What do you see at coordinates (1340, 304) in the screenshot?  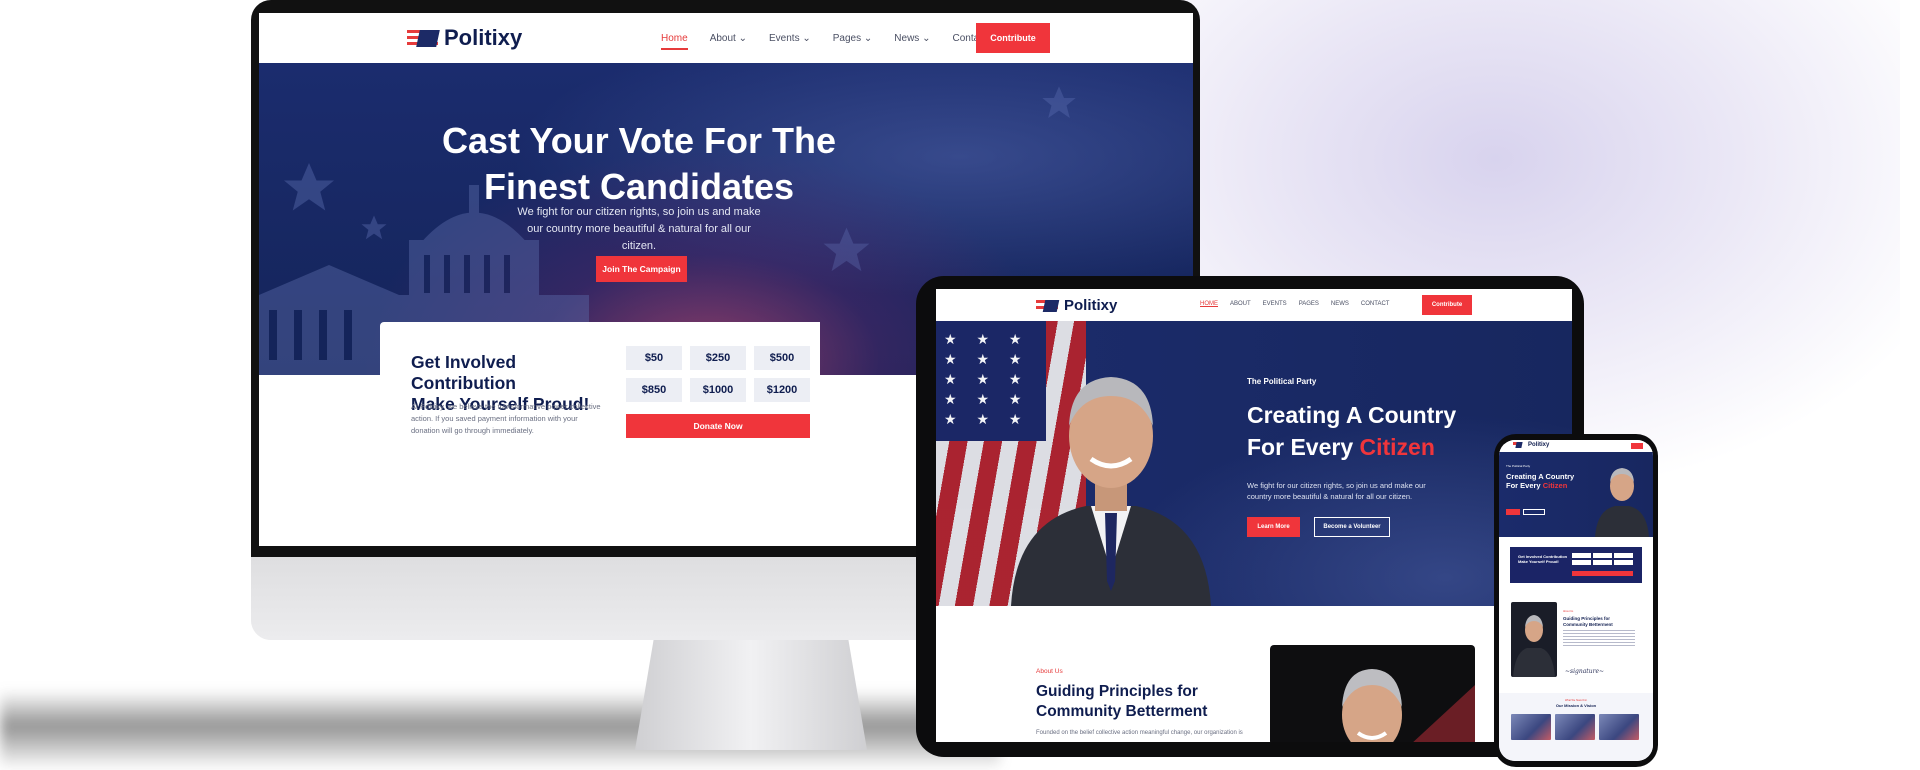 I see `nav-item-news: NEWS` at bounding box center [1340, 304].